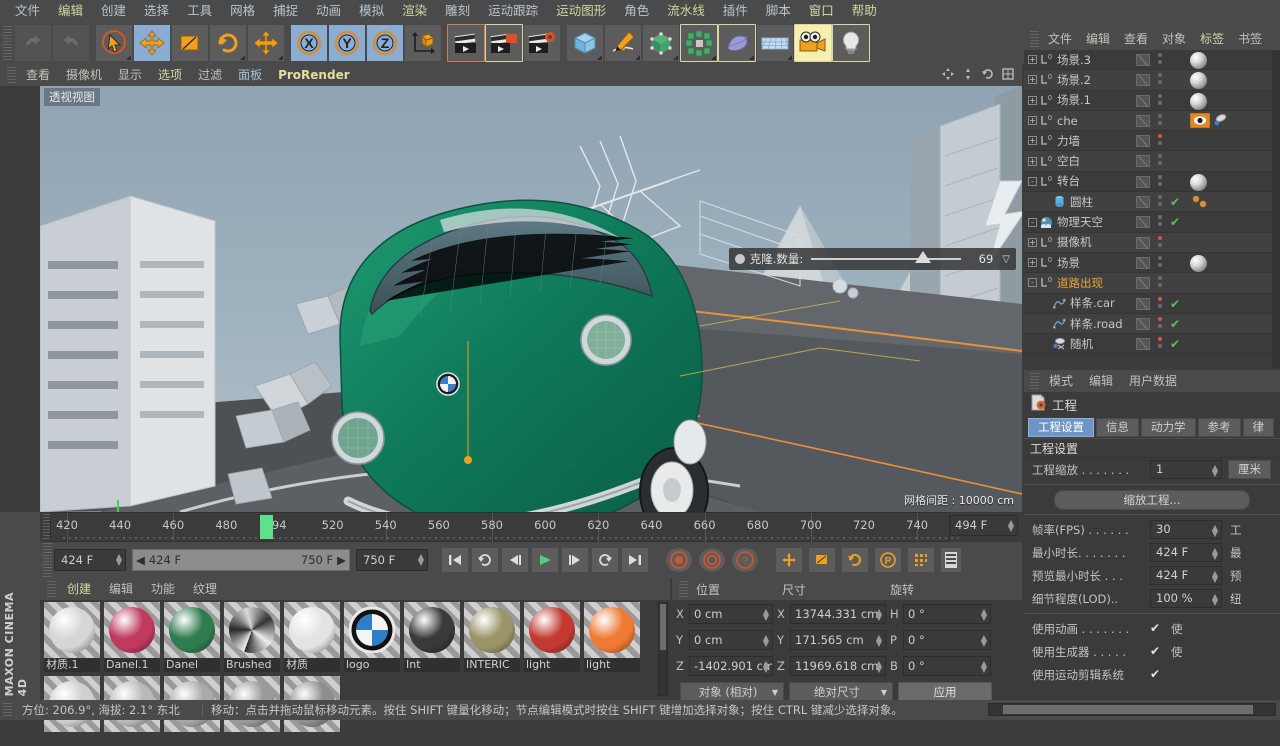  What do you see at coordinates (1101, 381) in the screenshot?
I see `attribute-menu-1: 编辑` at bounding box center [1101, 381].